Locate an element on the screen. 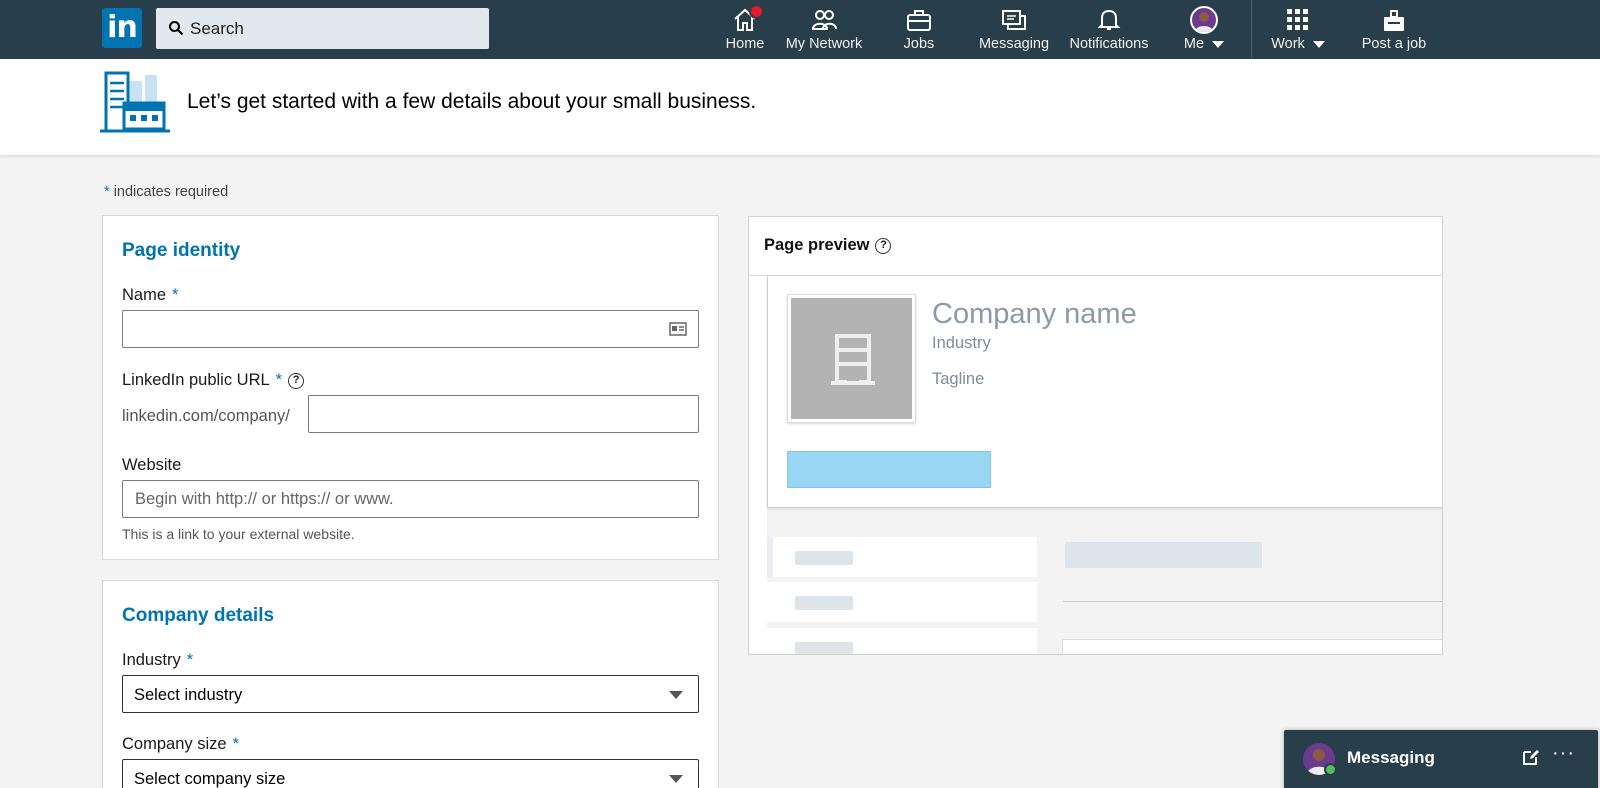 The height and width of the screenshot is (788, 1600). nav-home-label: Home is located at coordinates (745, 44).